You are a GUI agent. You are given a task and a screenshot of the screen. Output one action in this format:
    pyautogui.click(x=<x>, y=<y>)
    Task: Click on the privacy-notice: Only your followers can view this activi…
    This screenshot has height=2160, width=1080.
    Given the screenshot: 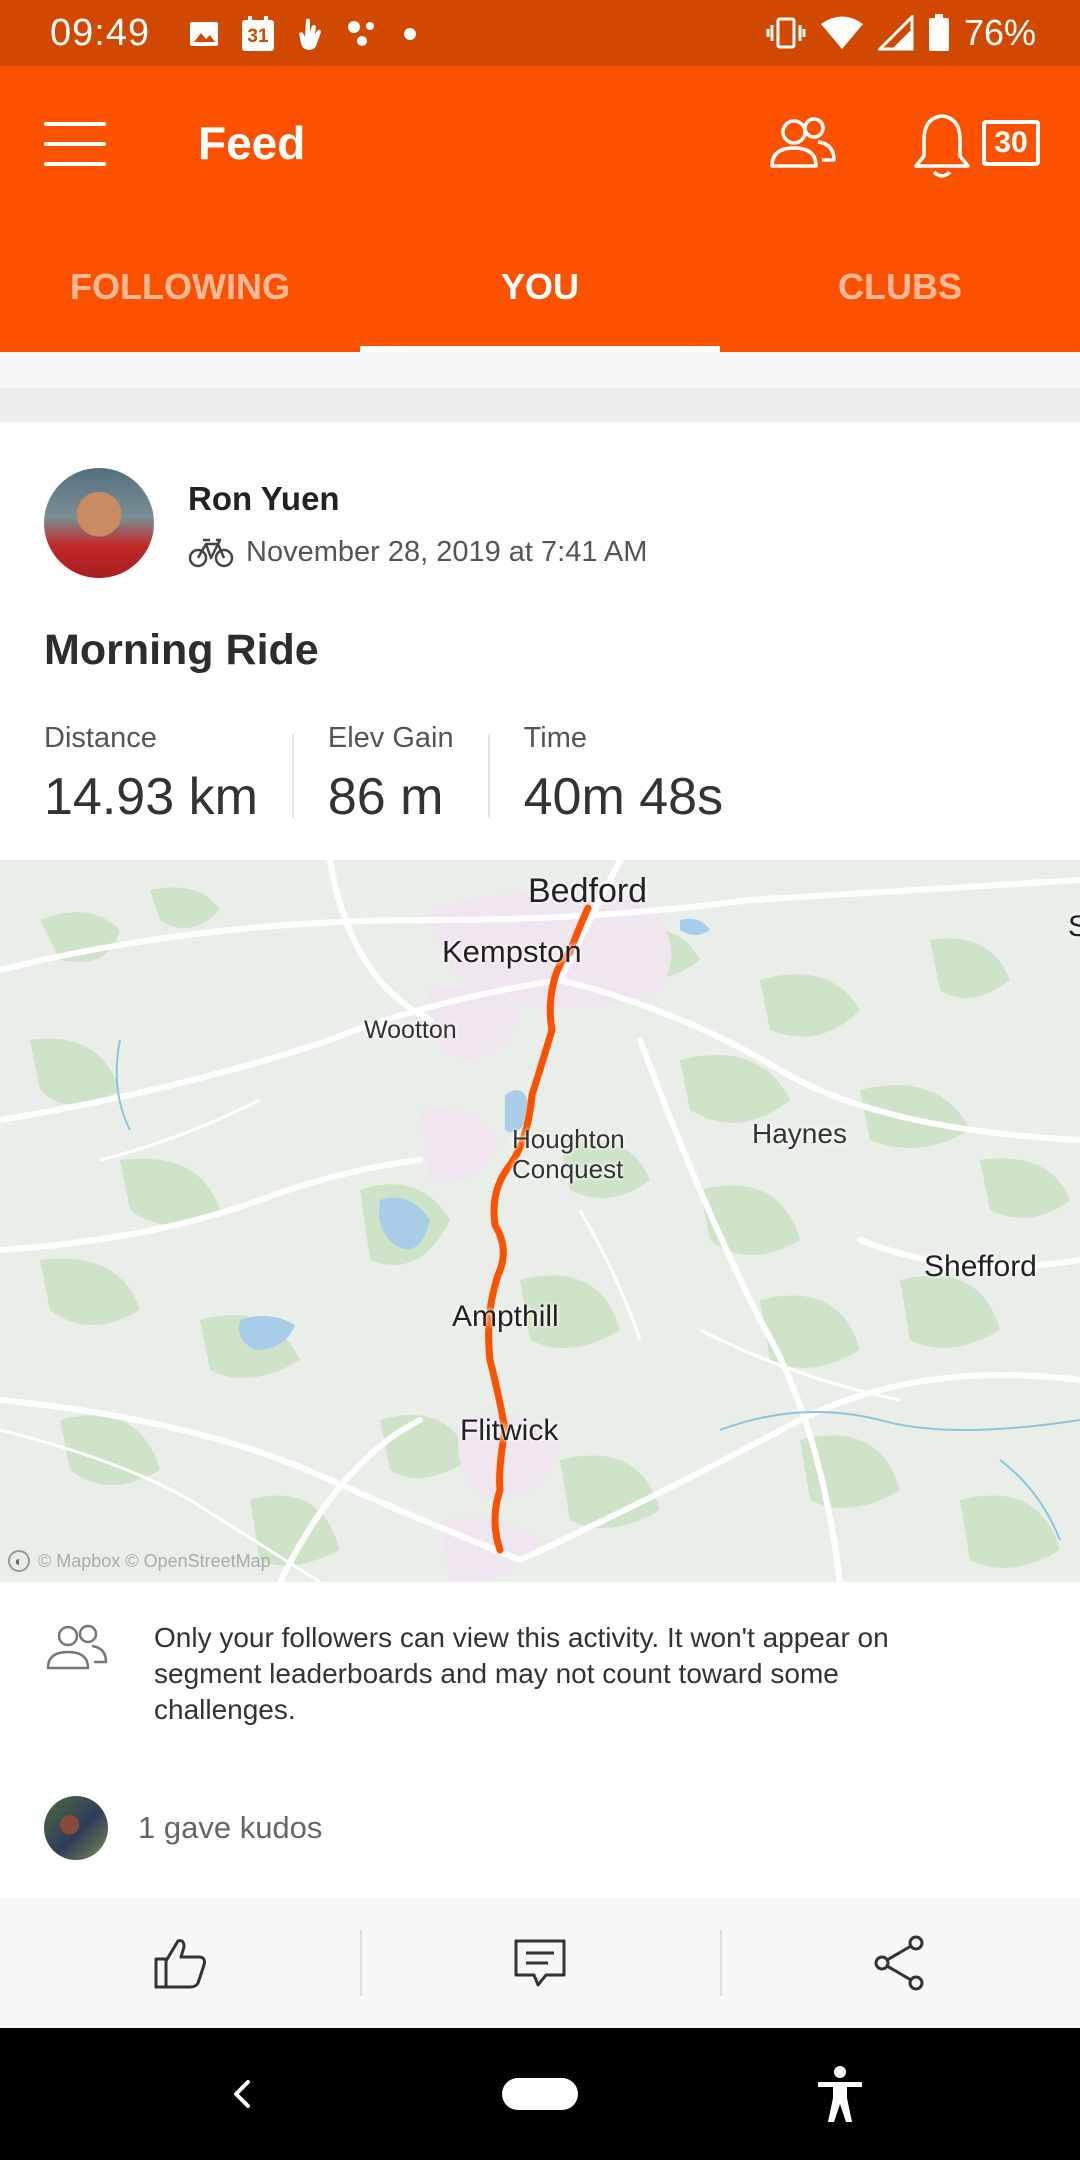 What is the action you would take?
    pyautogui.click(x=540, y=1660)
    